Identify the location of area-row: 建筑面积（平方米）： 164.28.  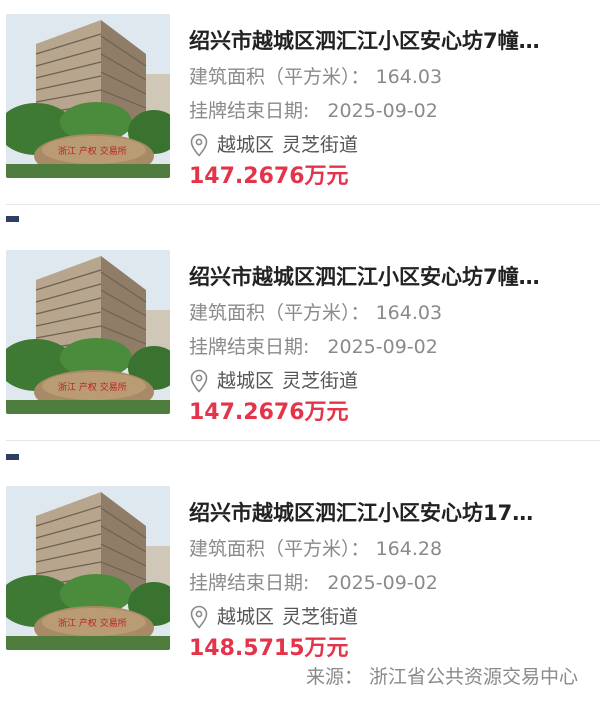
(394, 549).